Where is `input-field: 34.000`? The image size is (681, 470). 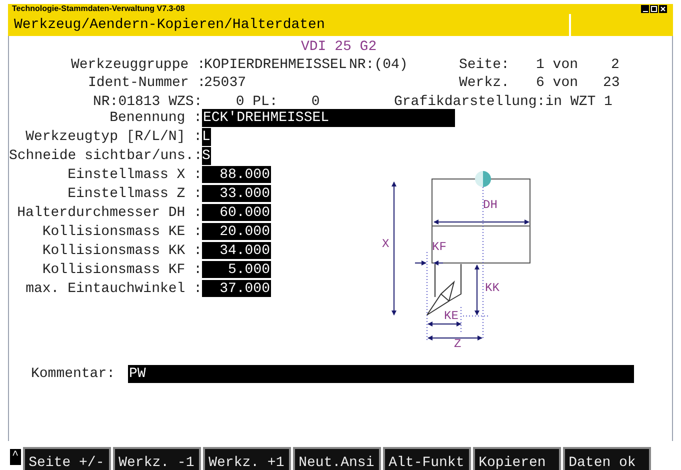 input-field: 34.000 is located at coordinates (236, 251).